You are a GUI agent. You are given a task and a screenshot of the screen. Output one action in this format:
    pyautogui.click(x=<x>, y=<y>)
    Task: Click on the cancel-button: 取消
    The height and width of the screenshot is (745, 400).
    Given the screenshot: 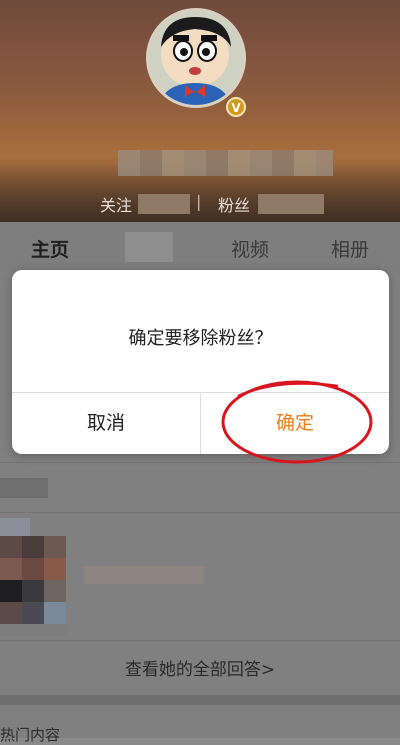 What is the action you would take?
    pyautogui.click(x=106, y=423)
    